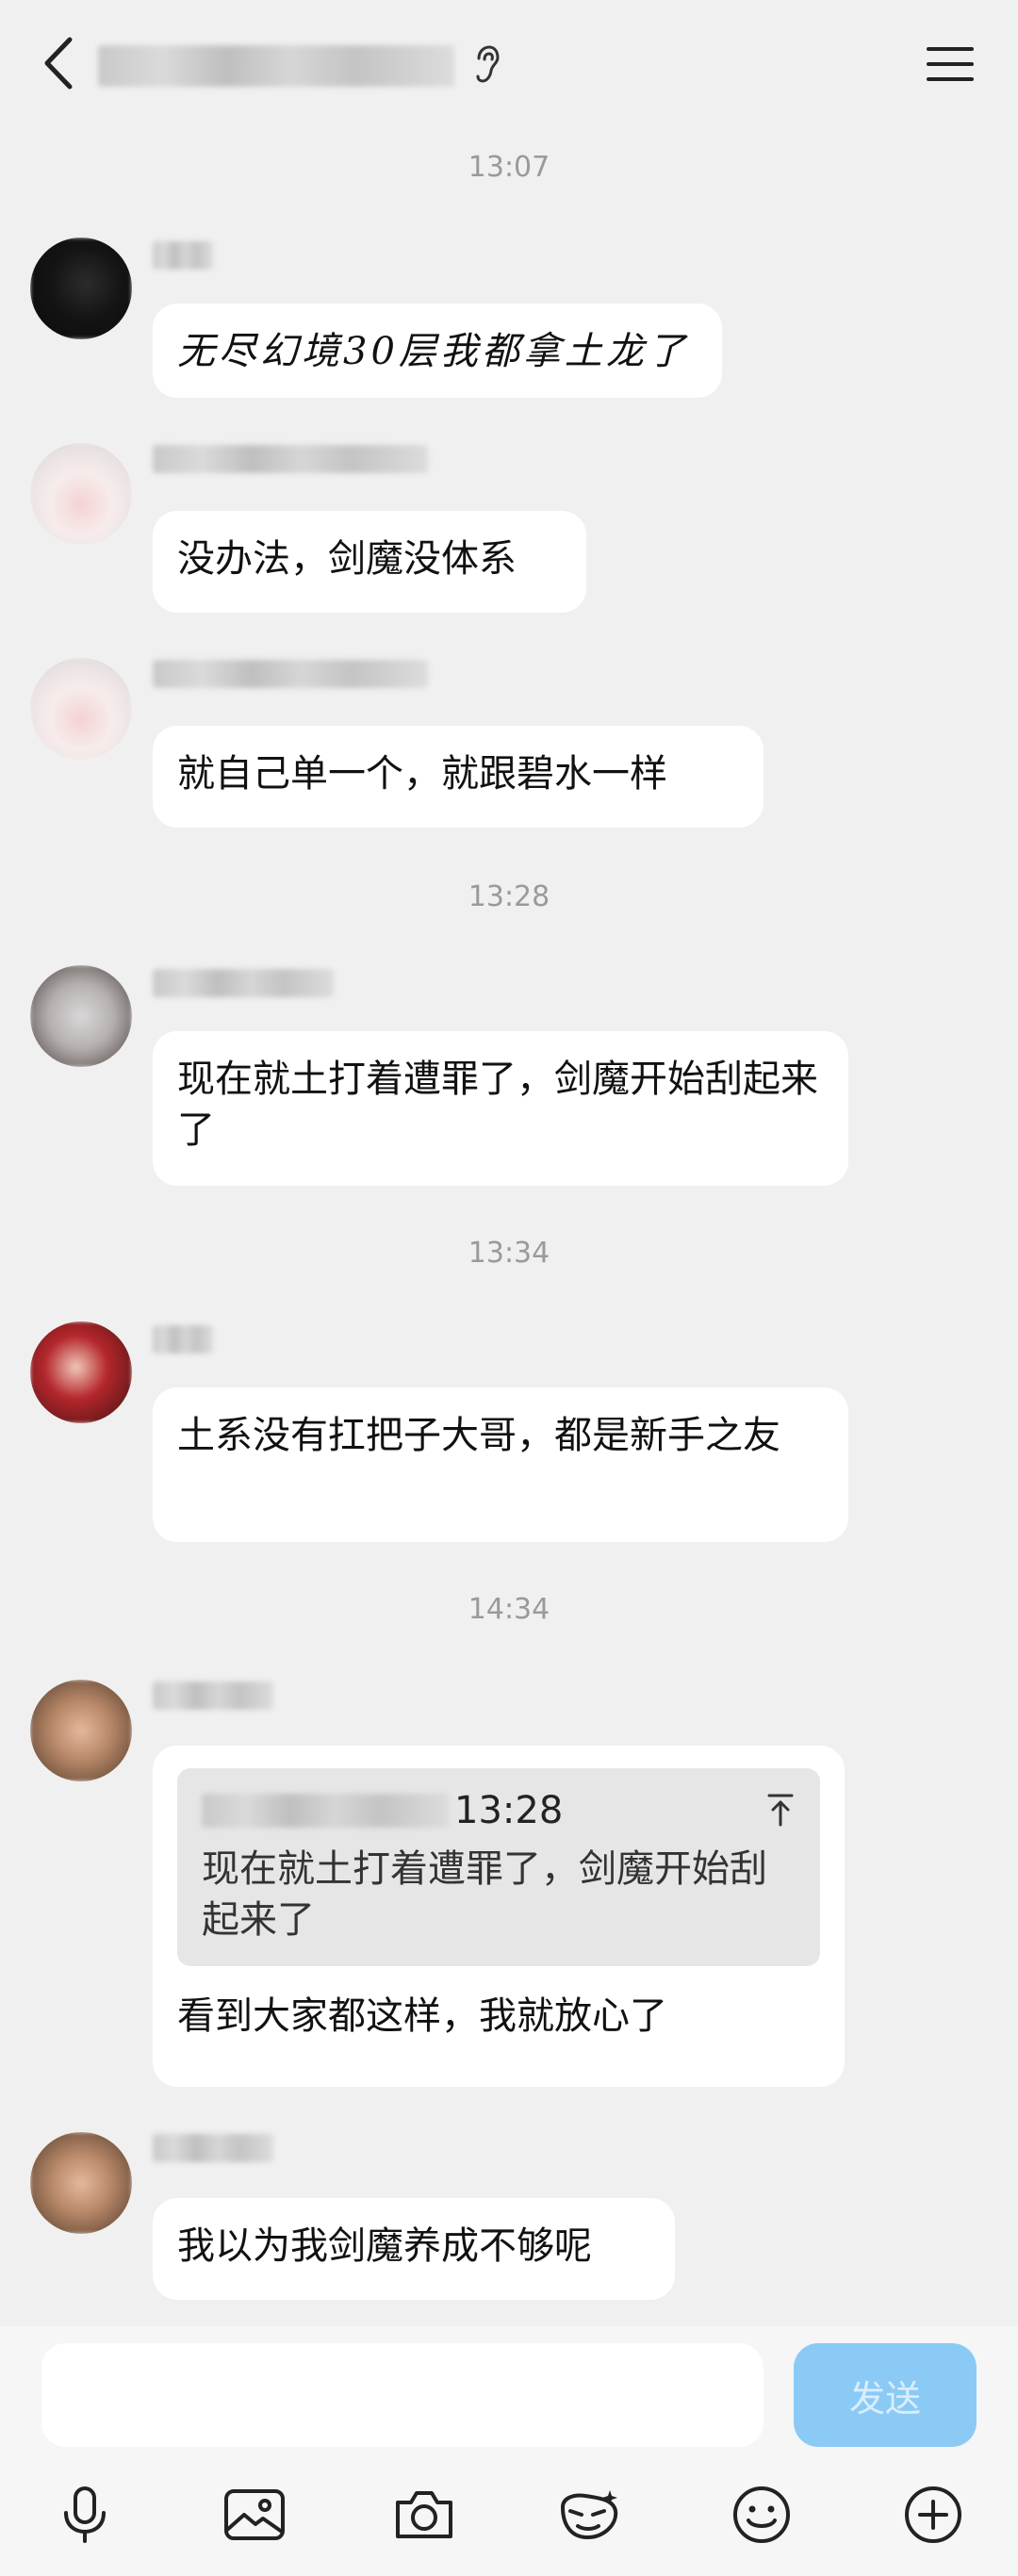 This screenshot has height=2576, width=1018. I want to click on camera-icon, so click(424, 2514).